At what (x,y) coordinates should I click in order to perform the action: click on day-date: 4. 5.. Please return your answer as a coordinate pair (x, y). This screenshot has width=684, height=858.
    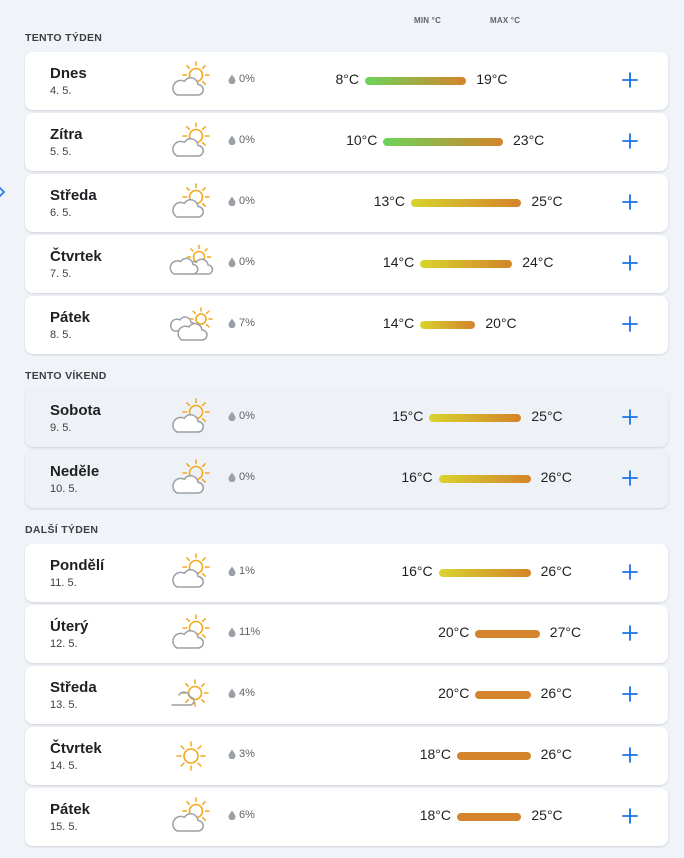
    Looking at the image, I should click on (61, 91).